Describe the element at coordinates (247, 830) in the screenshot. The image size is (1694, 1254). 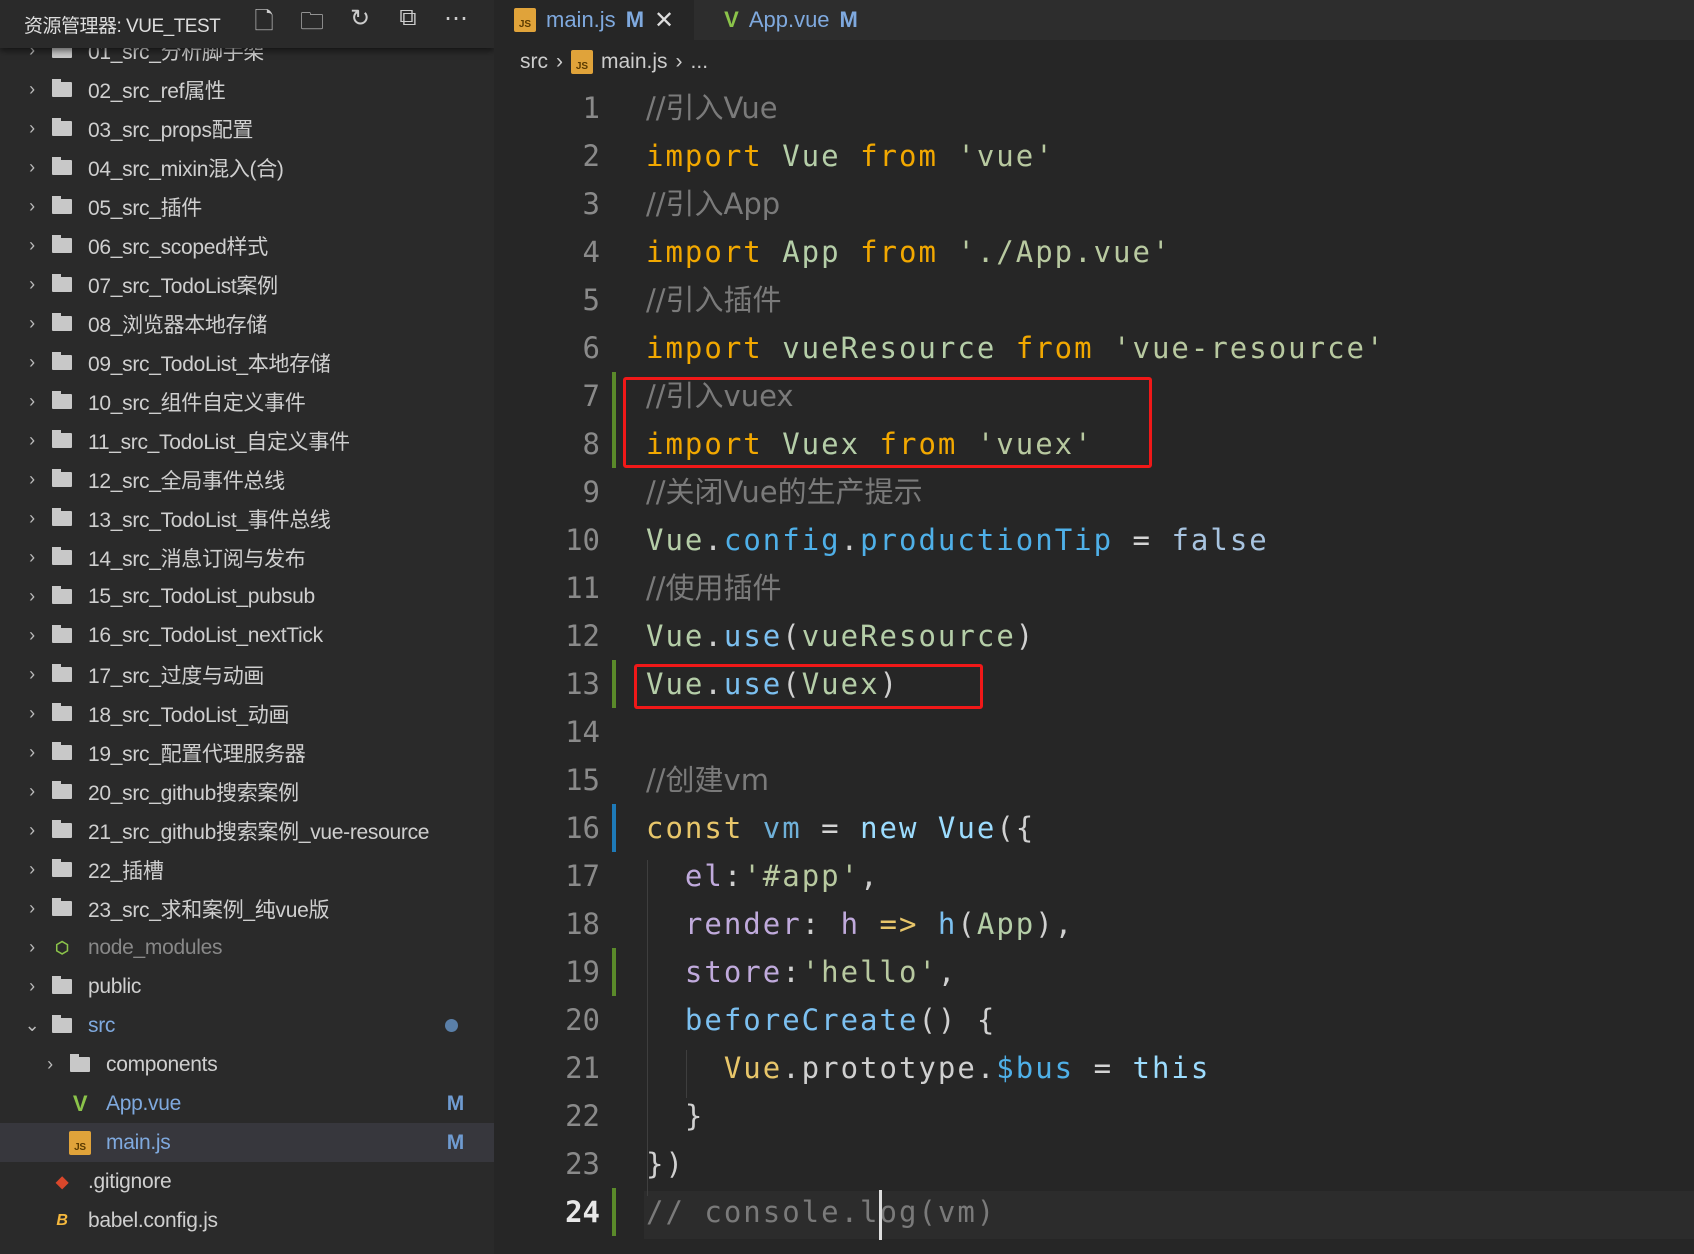
I see `tree-item: › 21_src_github搜索案例_vue-resource` at that location.